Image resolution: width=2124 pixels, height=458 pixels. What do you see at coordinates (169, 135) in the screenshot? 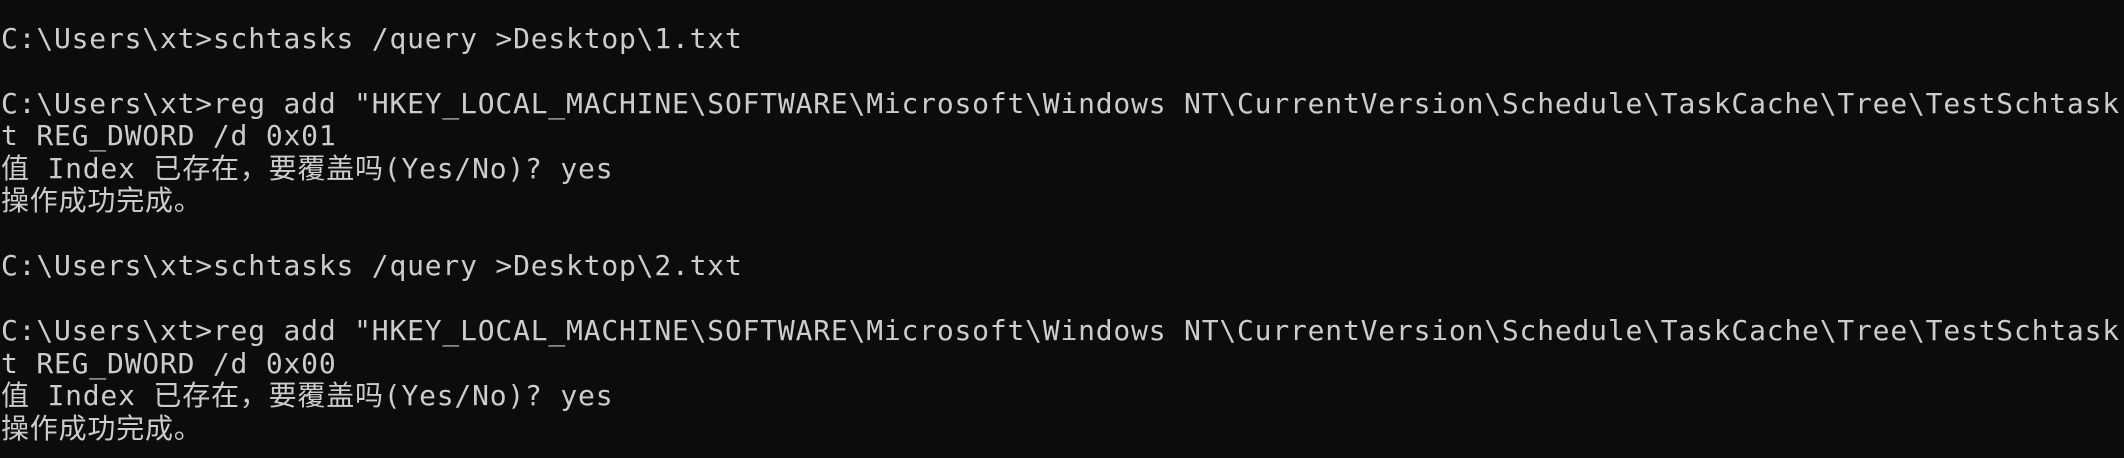
I see `console-line-command-continuation: t REG_DWORD /d 0x01` at bounding box center [169, 135].